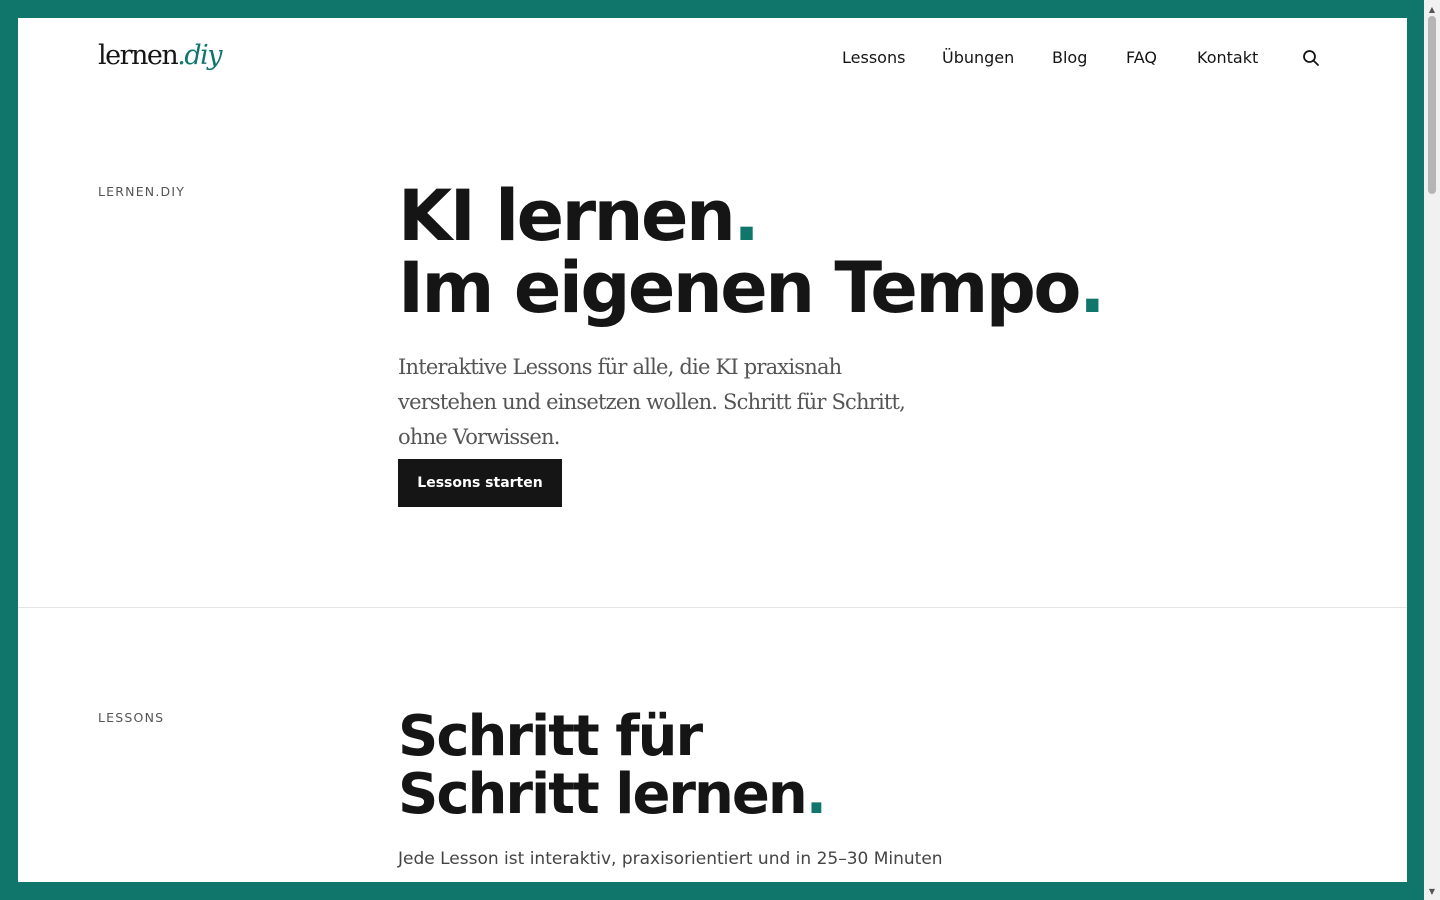 The width and height of the screenshot is (1440, 900). What do you see at coordinates (480, 483) in the screenshot?
I see `lessons-start-button: Lessons starten` at bounding box center [480, 483].